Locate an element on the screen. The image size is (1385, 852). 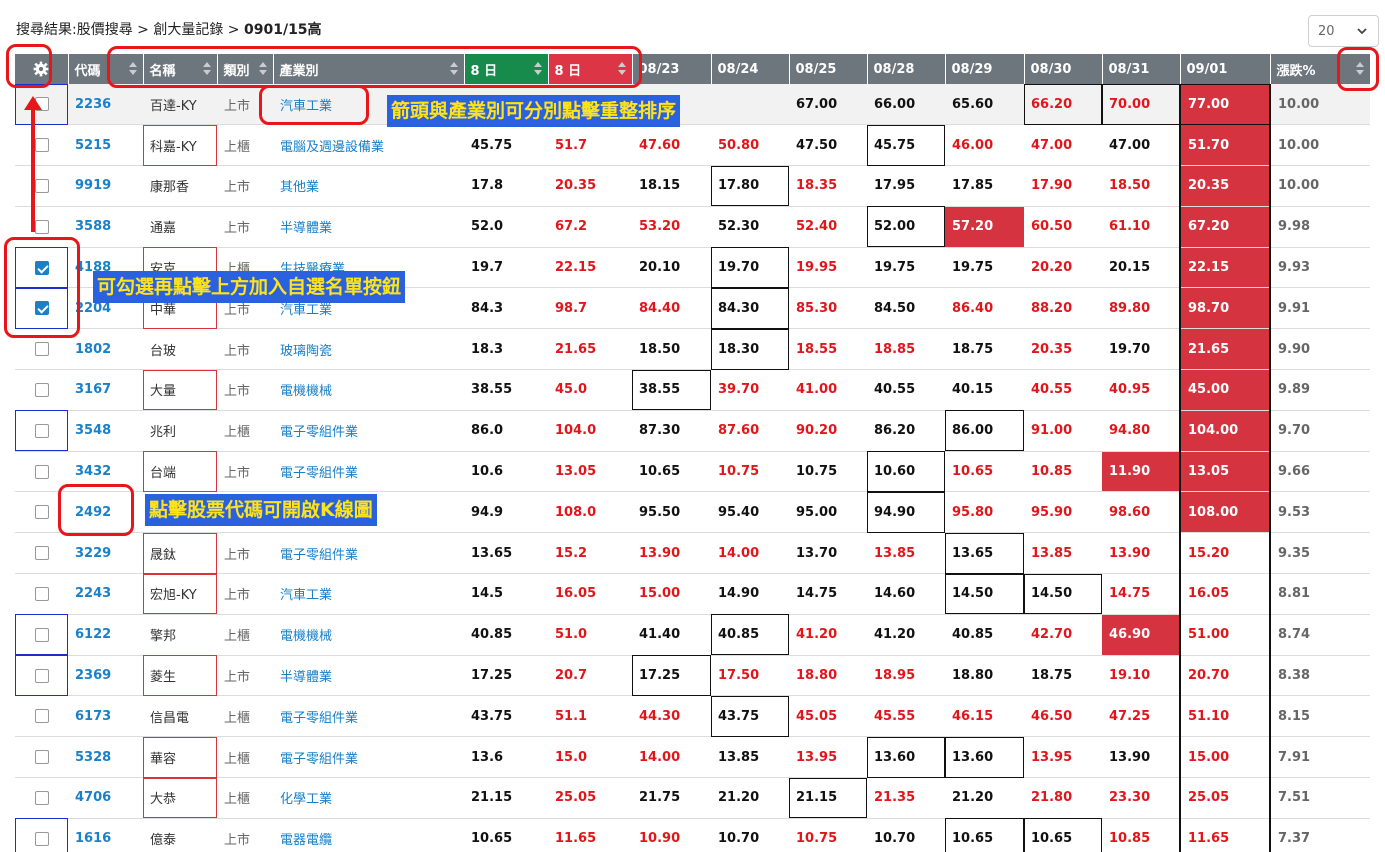
price-cell: 21.80 is located at coordinates (1063, 798).